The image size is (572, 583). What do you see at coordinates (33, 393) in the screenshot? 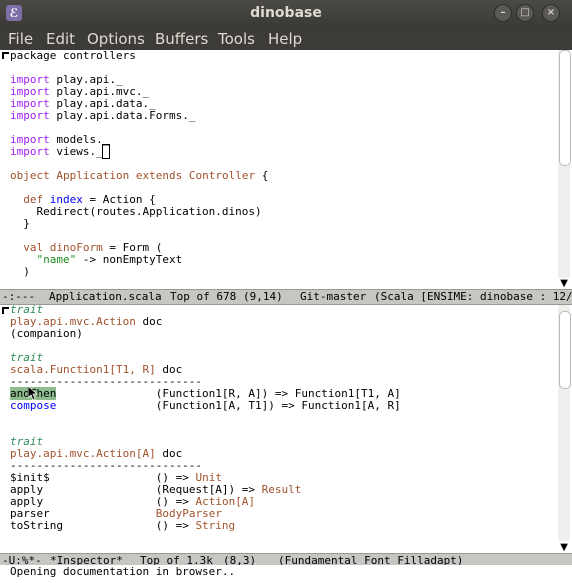
I see `mouse-pointer-icon` at bounding box center [33, 393].